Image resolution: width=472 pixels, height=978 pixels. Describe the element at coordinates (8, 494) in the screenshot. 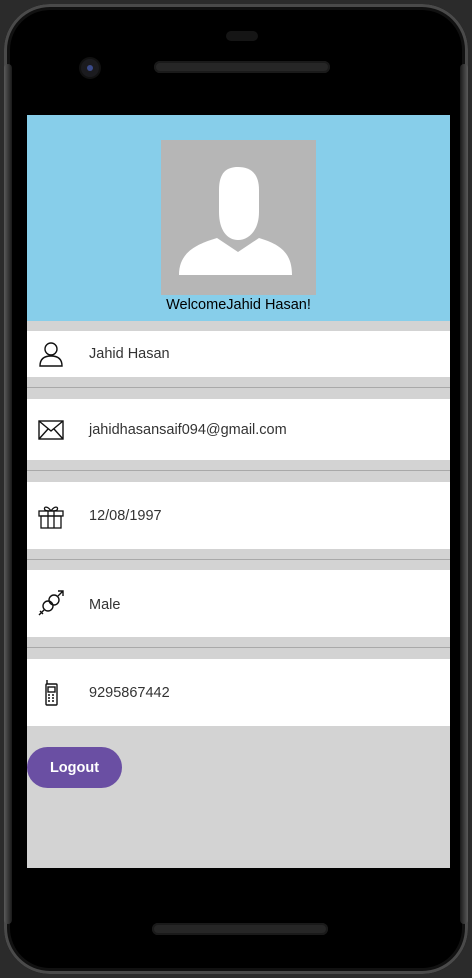

I see `phone-edge-left` at that location.